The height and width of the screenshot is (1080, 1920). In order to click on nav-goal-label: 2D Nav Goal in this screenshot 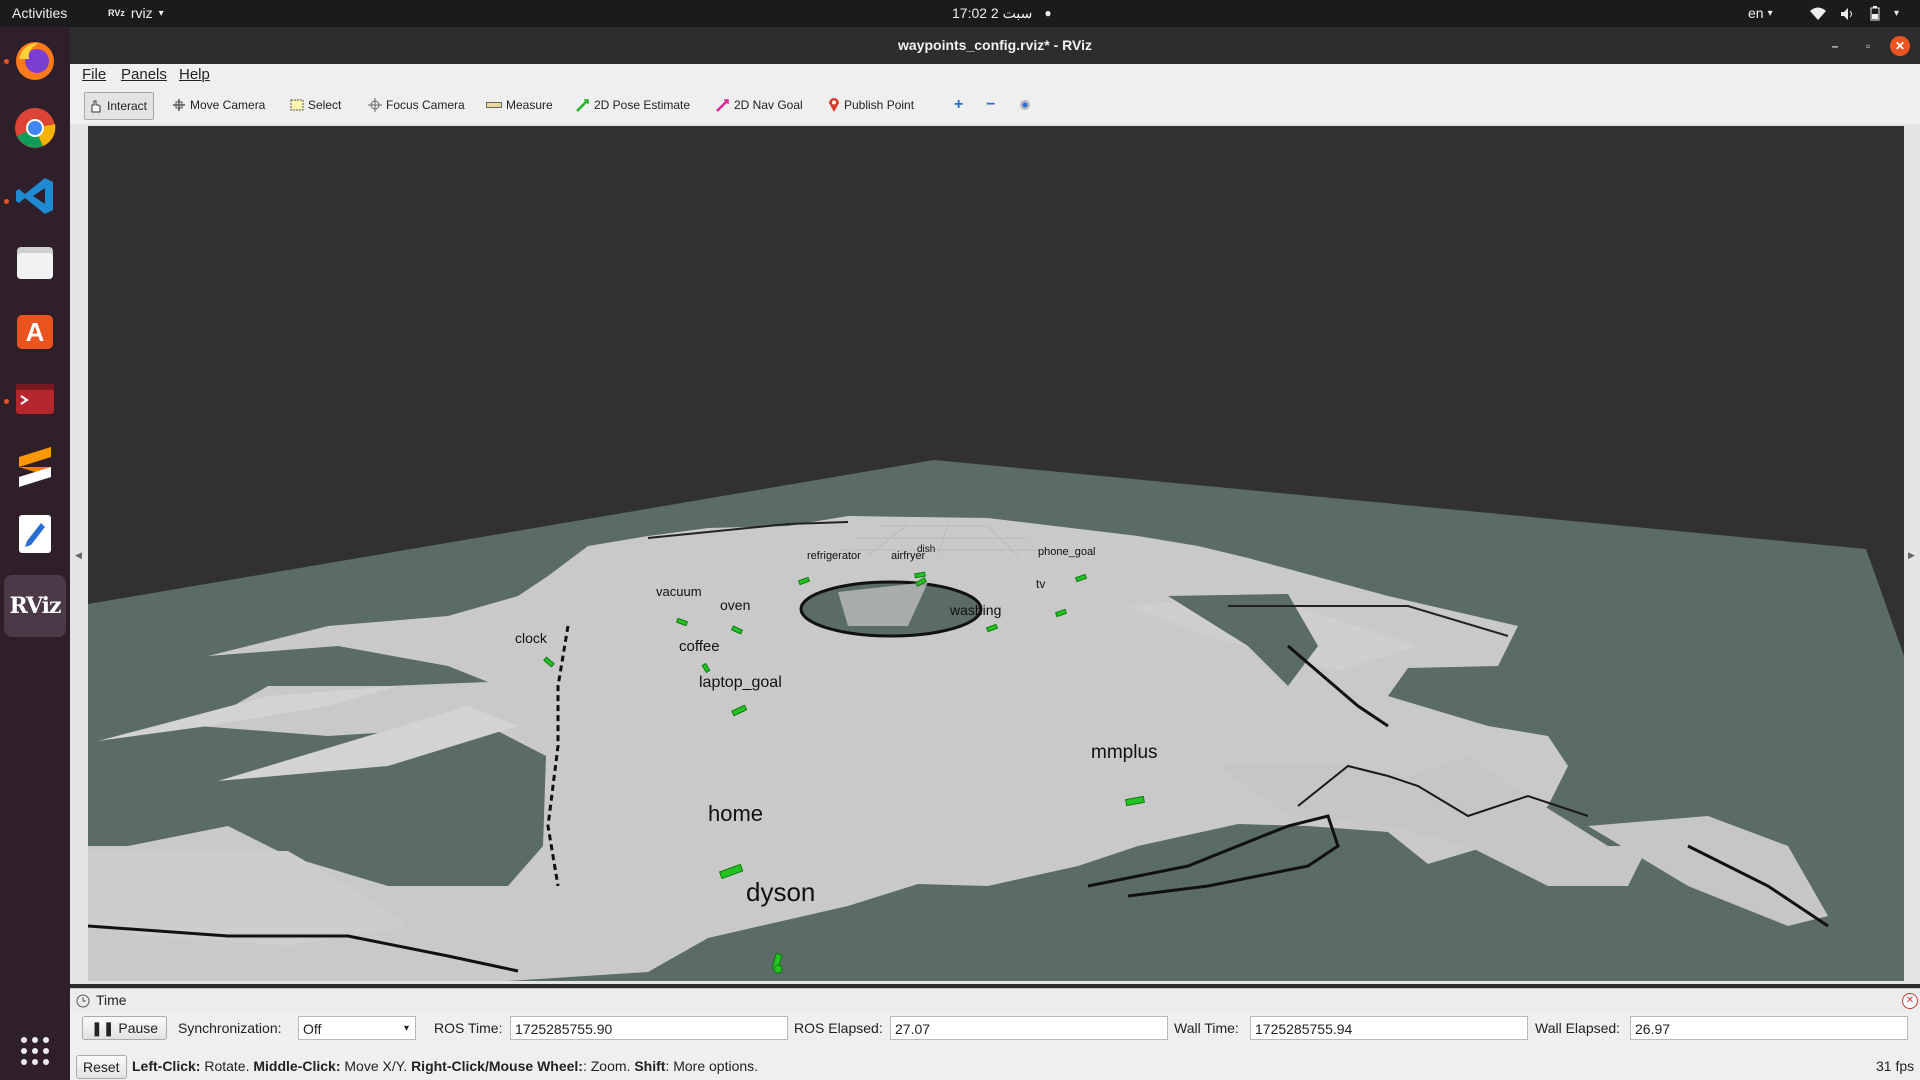, I will do `click(768, 105)`.